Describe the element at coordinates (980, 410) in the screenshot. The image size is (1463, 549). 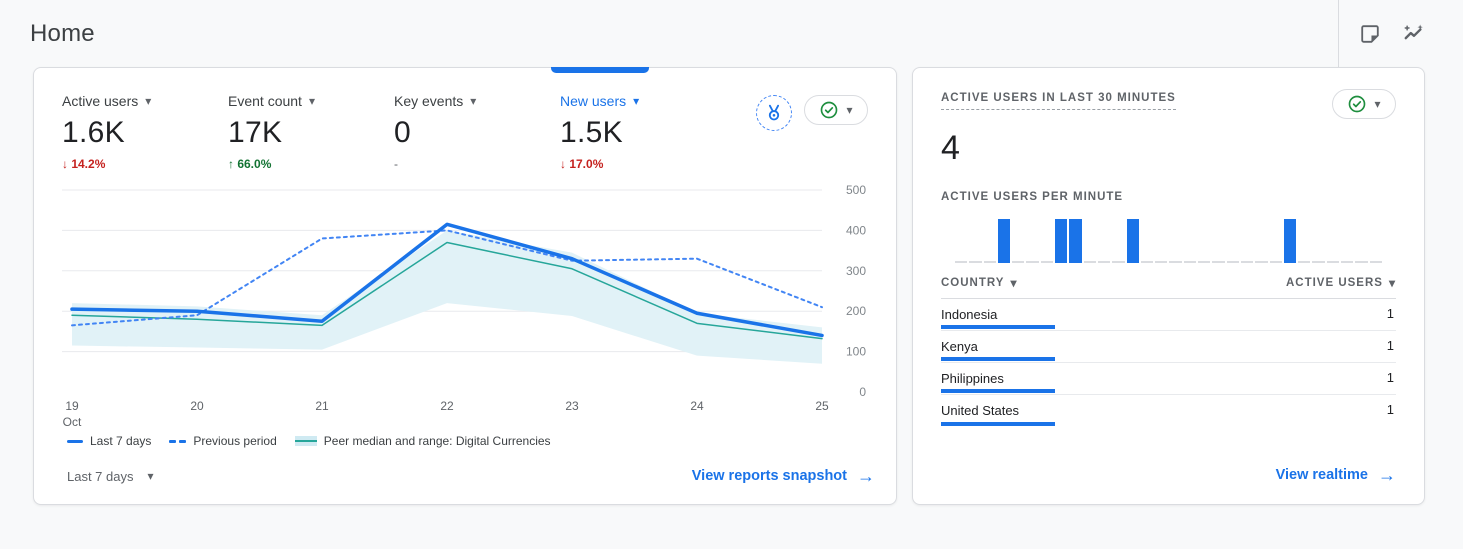
I see `country-name: United States` at that location.